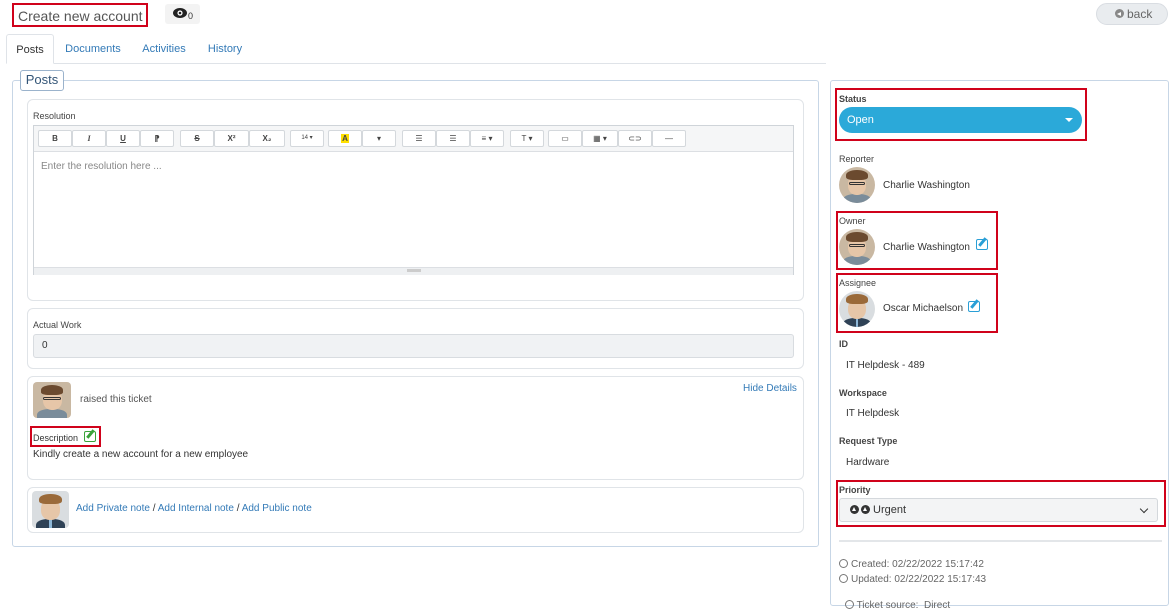  Describe the element at coordinates (974, 306) in the screenshot. I see `edit-assignee-icon` at that location.